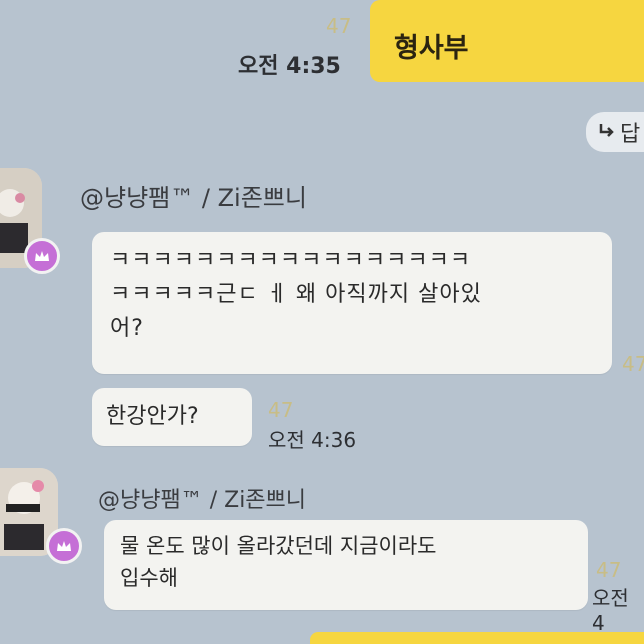 Image resolution: width=644 pixels, height=644 pixels. I want to click on message-bubble: 한강안가?, so click(172, 417).